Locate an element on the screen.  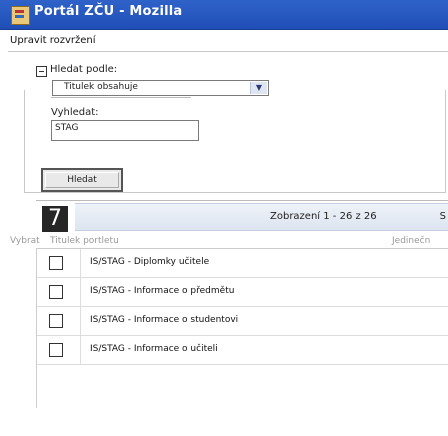
row-title: IS/STAG - Diplomky učitele is located at coordinates (150, 262).